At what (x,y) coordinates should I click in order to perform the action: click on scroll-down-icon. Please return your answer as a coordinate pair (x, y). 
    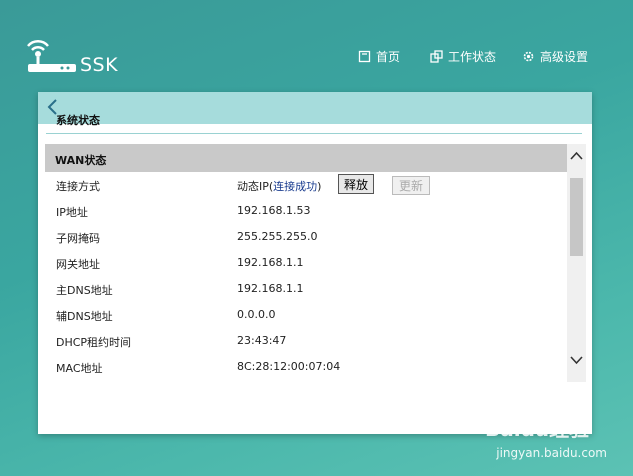
    Looking at the image, I should click on (576, 360).